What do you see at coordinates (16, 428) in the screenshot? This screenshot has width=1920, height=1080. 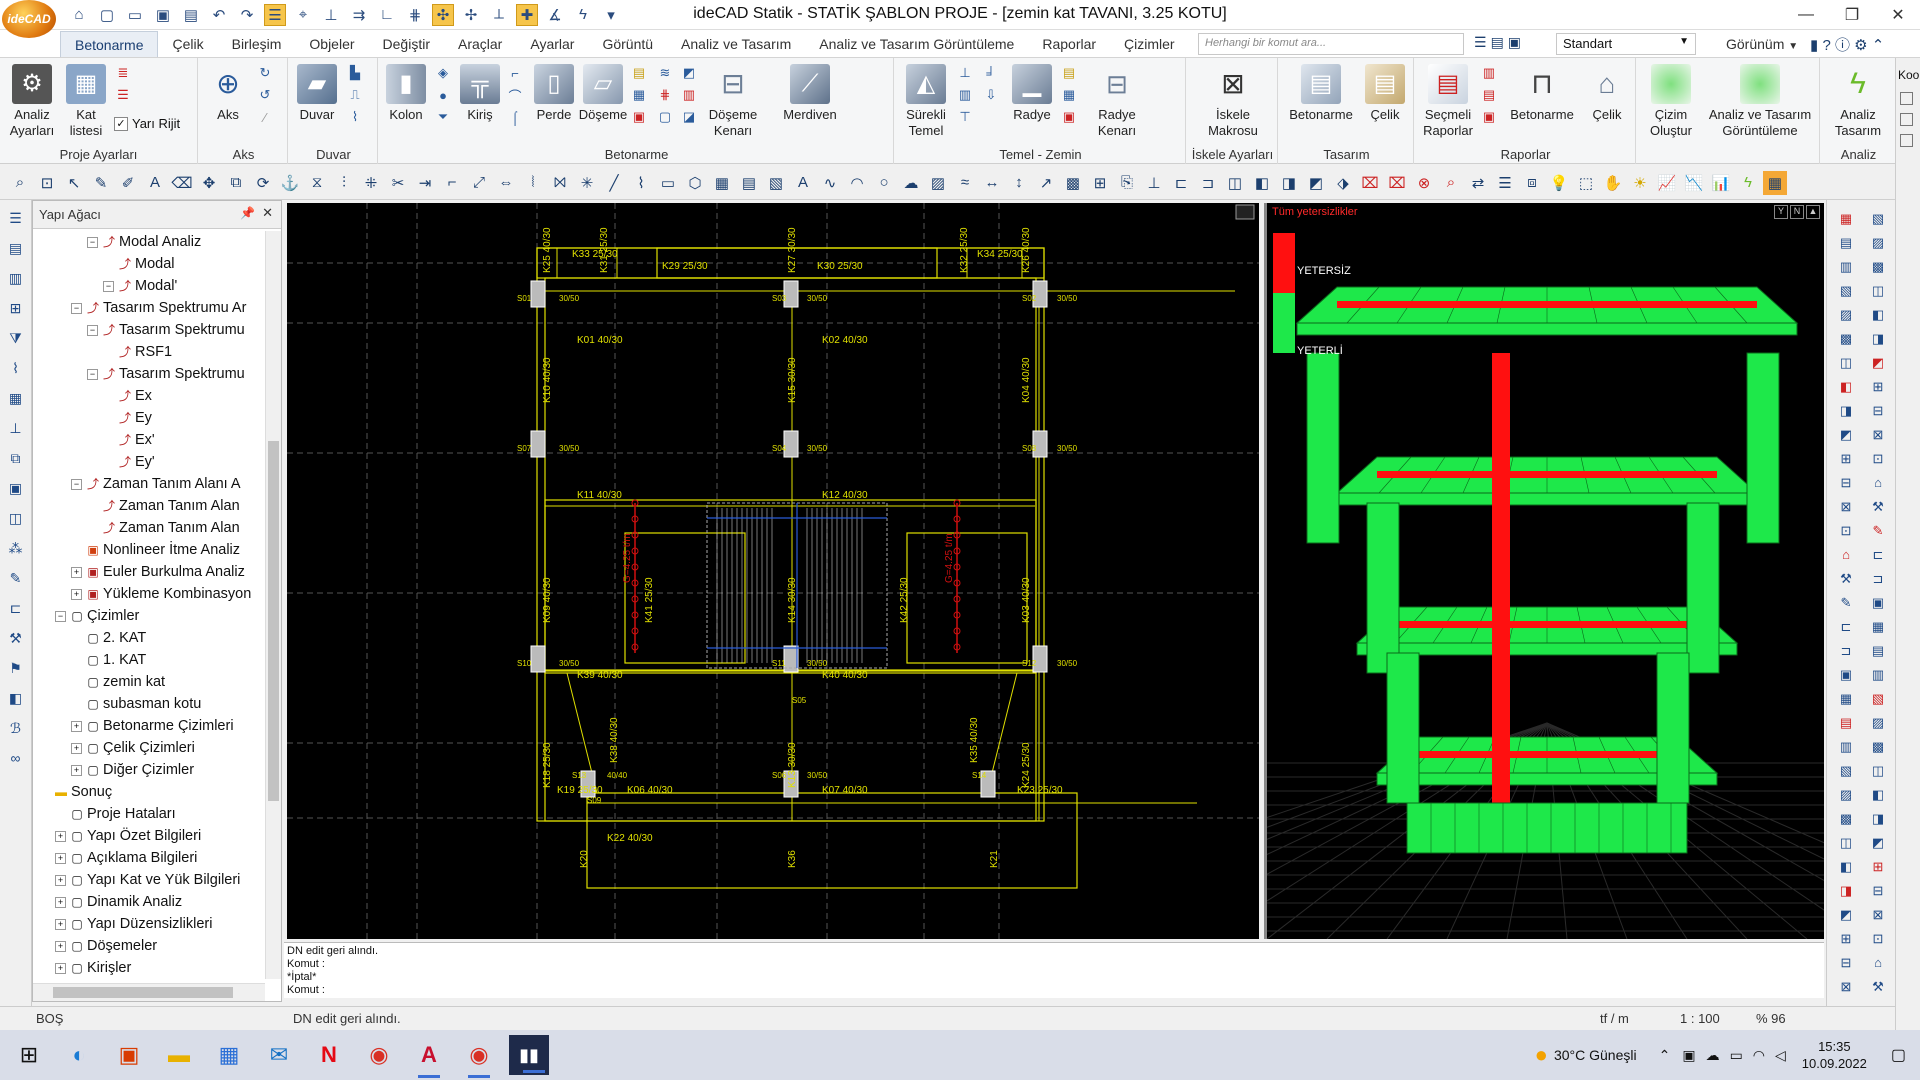 I see `dimension-icon: ⊥` at bounding box center [16, 428].